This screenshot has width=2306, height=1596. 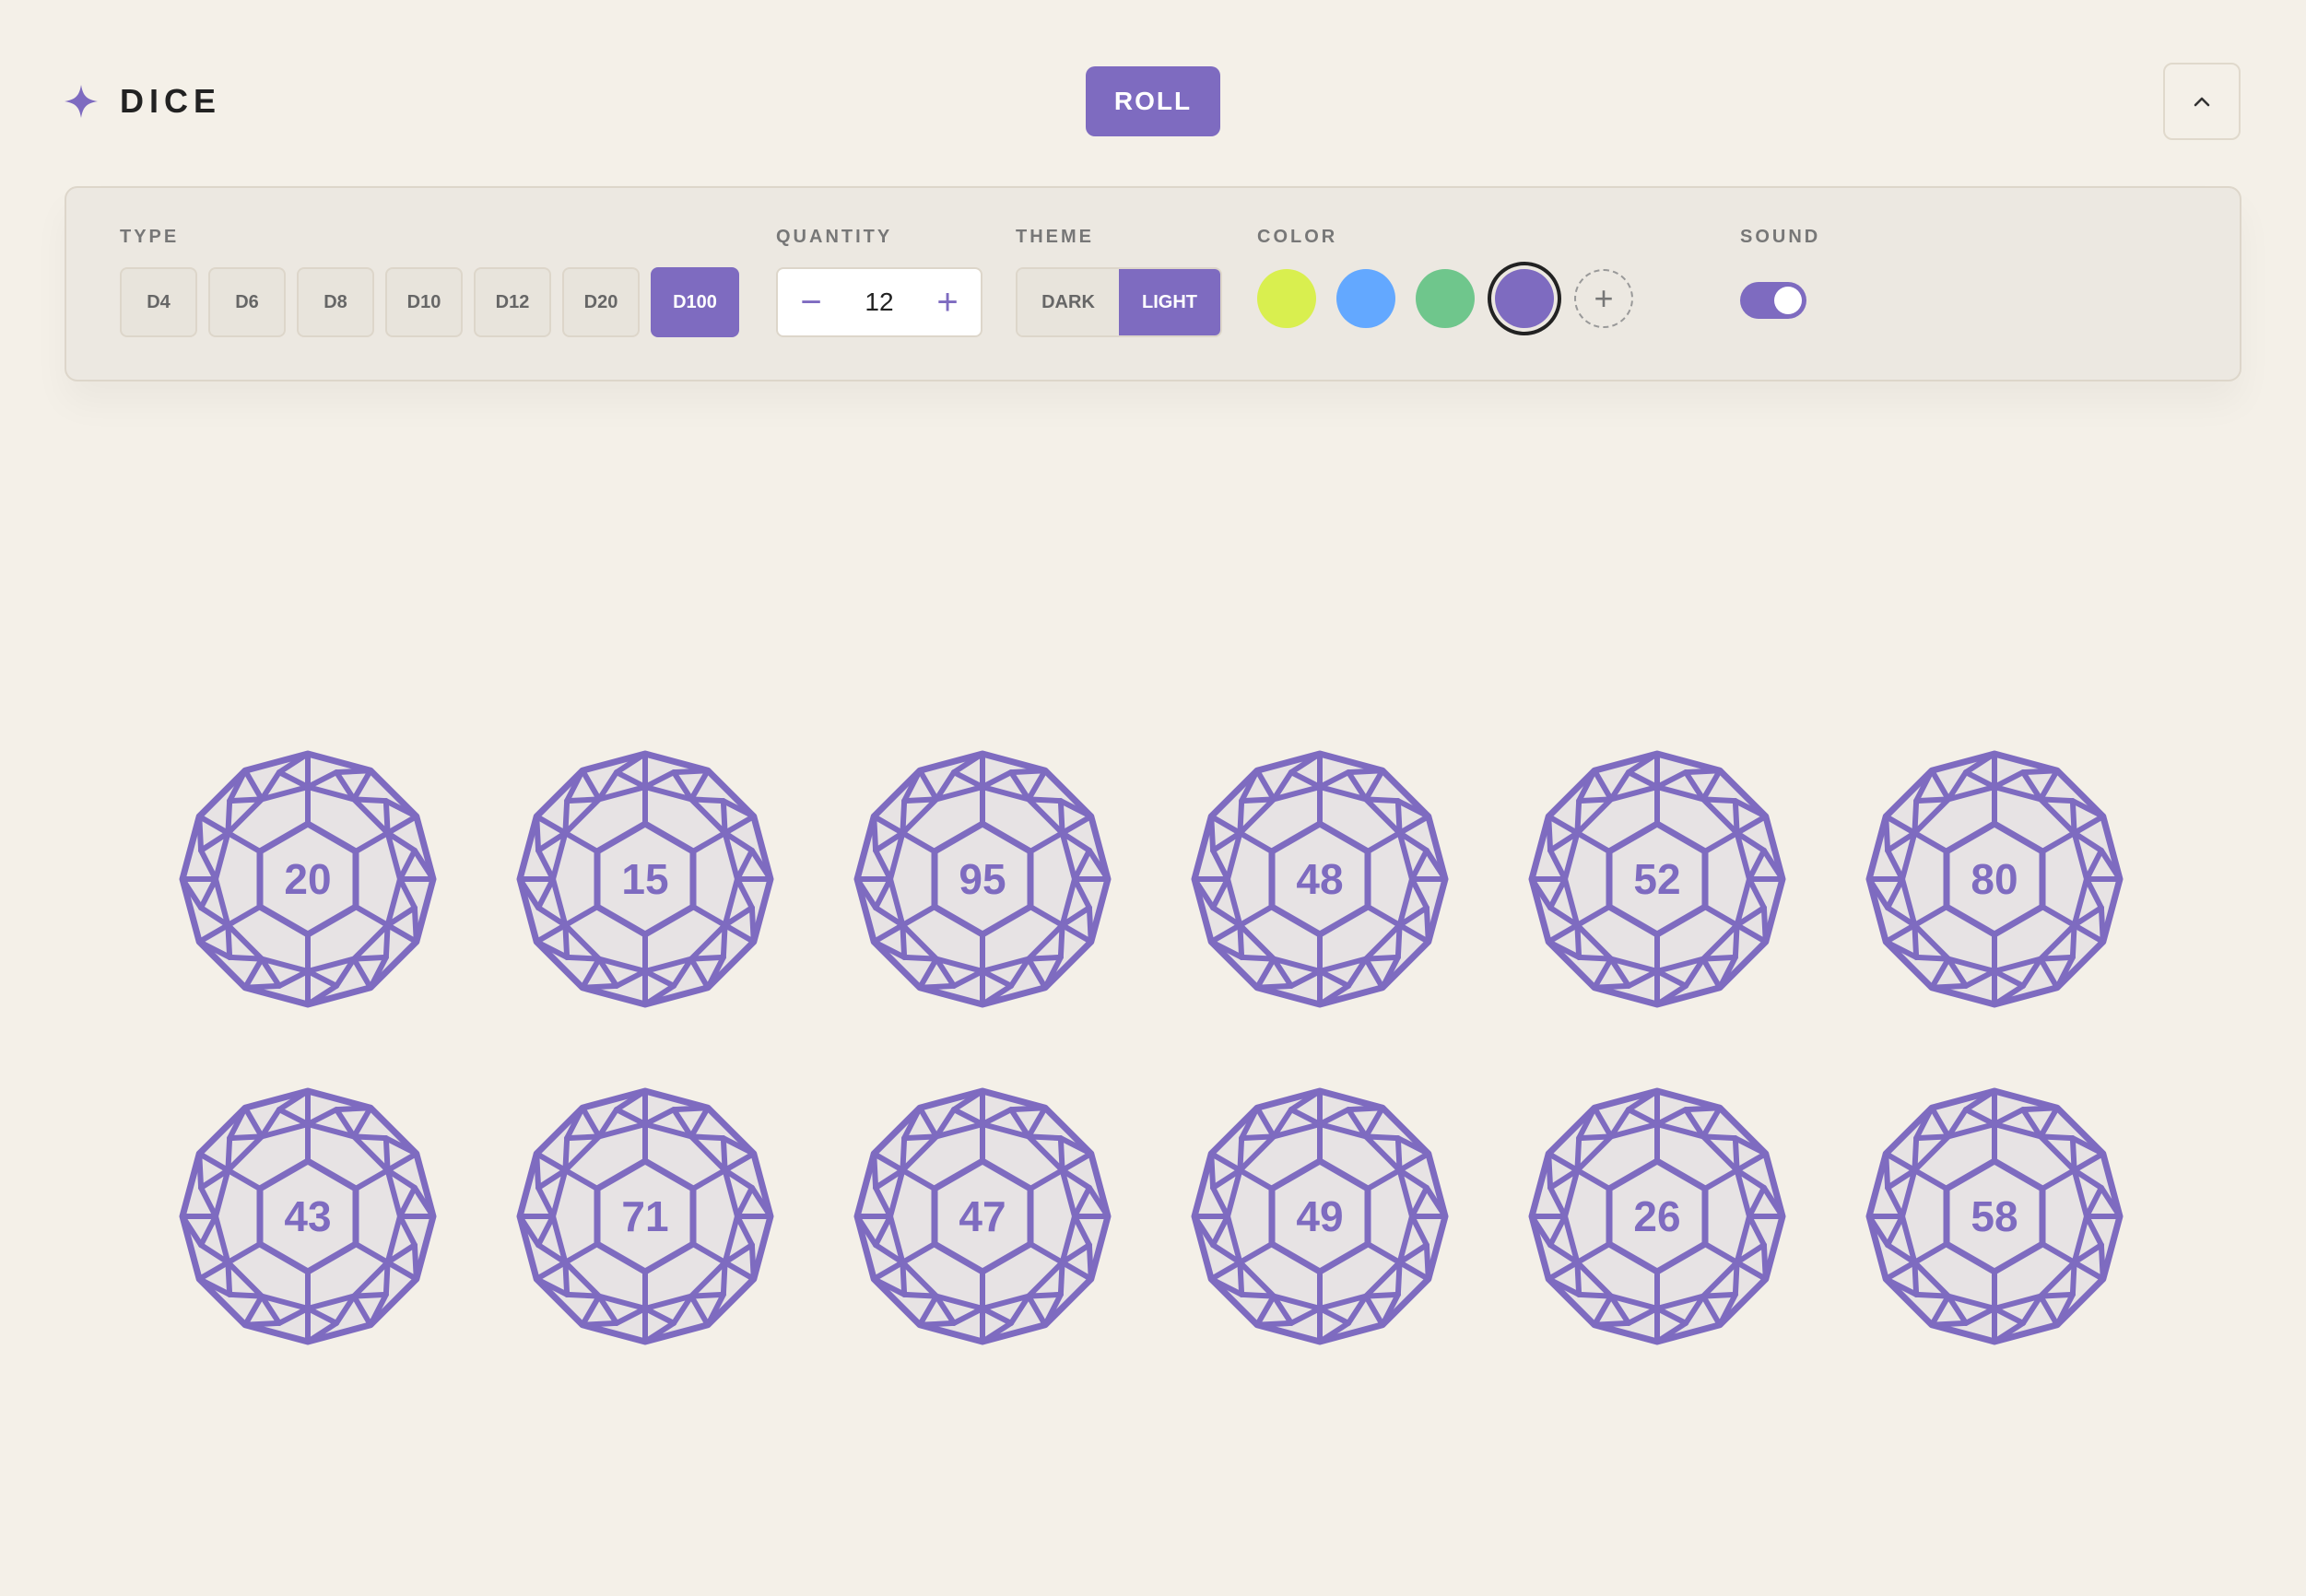 I want to click on die-type-selector: D4 D6 D8 D10 D12 D20 D100, so click(x=429, y=302).